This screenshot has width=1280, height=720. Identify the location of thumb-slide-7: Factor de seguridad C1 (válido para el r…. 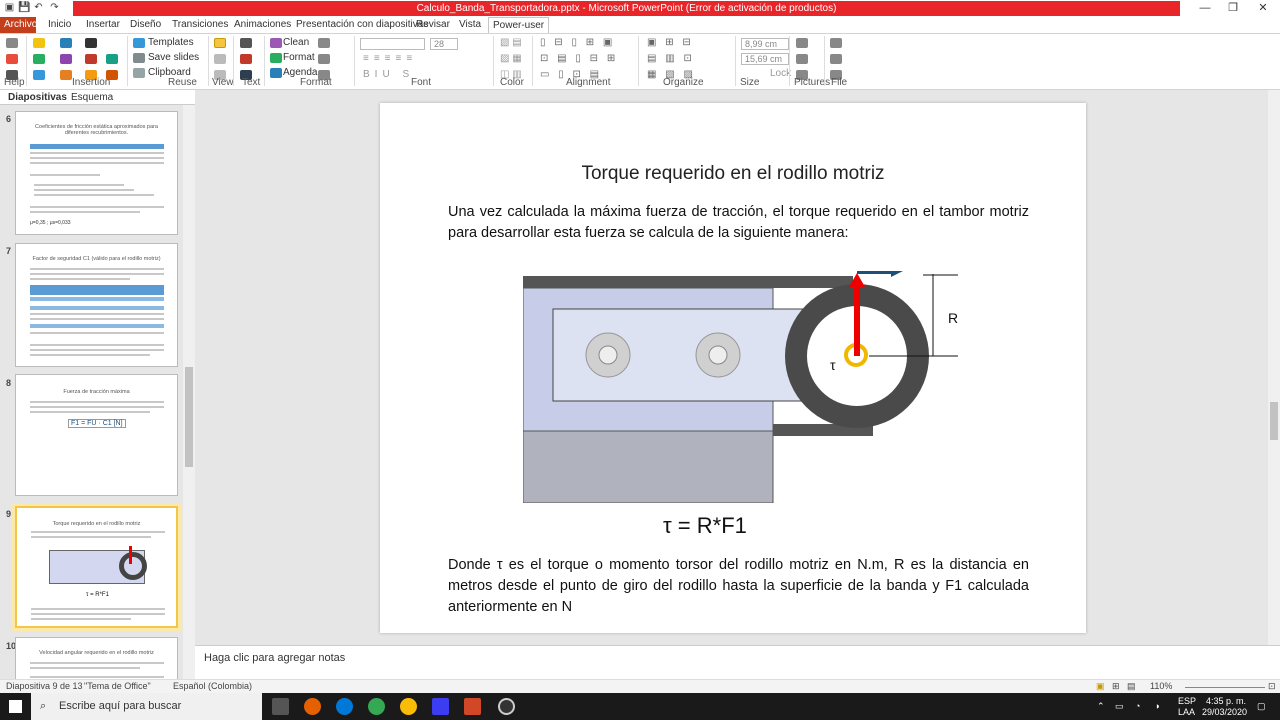
(96, 305).